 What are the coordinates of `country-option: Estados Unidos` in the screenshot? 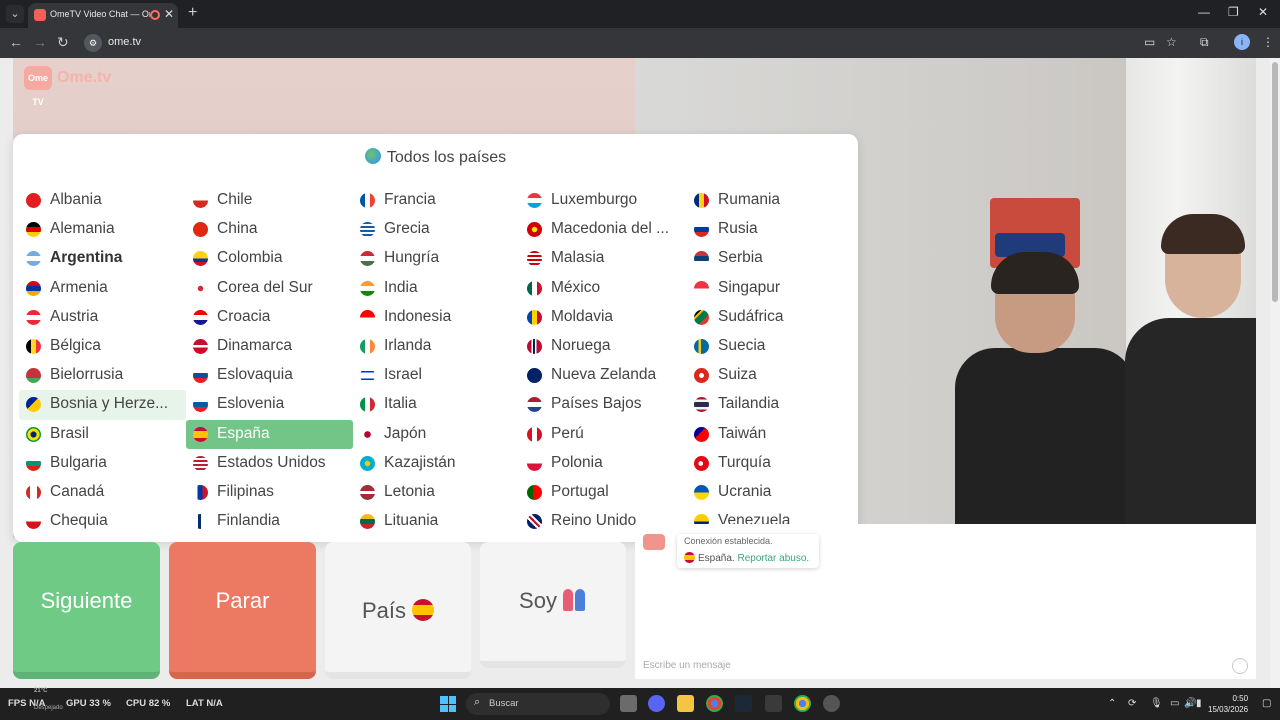 It's located at (269, 463).